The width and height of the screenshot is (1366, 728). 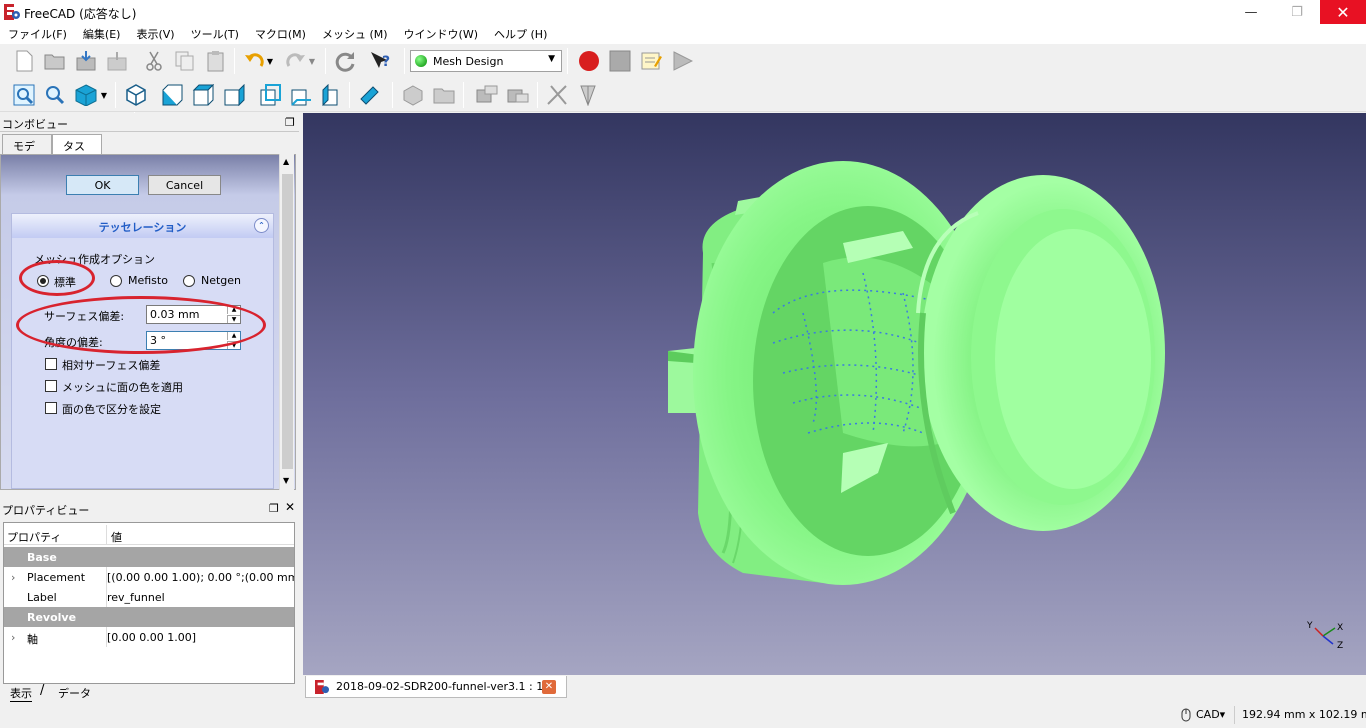 What do you see at coordinates (254, 61) in the screenshot?
I see `undo-icon` at bounding box center [254, 61].